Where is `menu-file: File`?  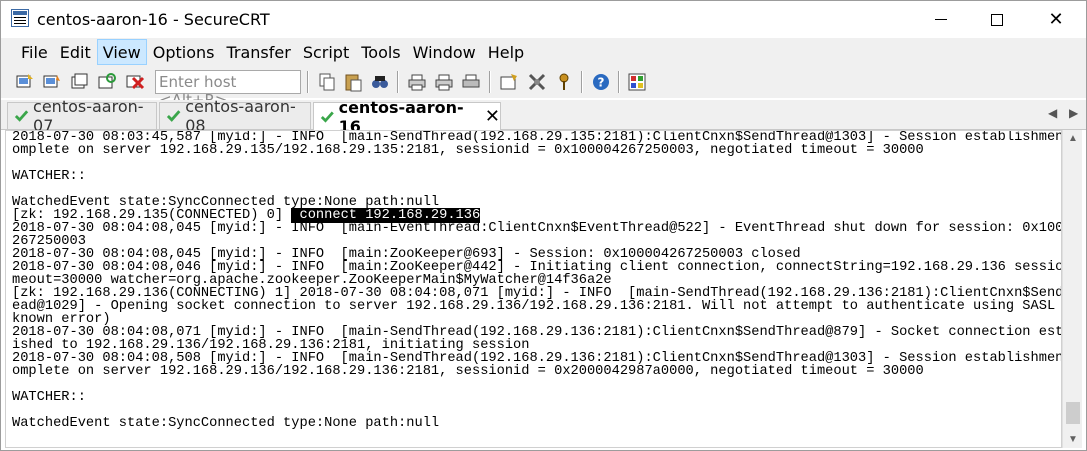
menu-file: File is located at coordinates (34, 52).